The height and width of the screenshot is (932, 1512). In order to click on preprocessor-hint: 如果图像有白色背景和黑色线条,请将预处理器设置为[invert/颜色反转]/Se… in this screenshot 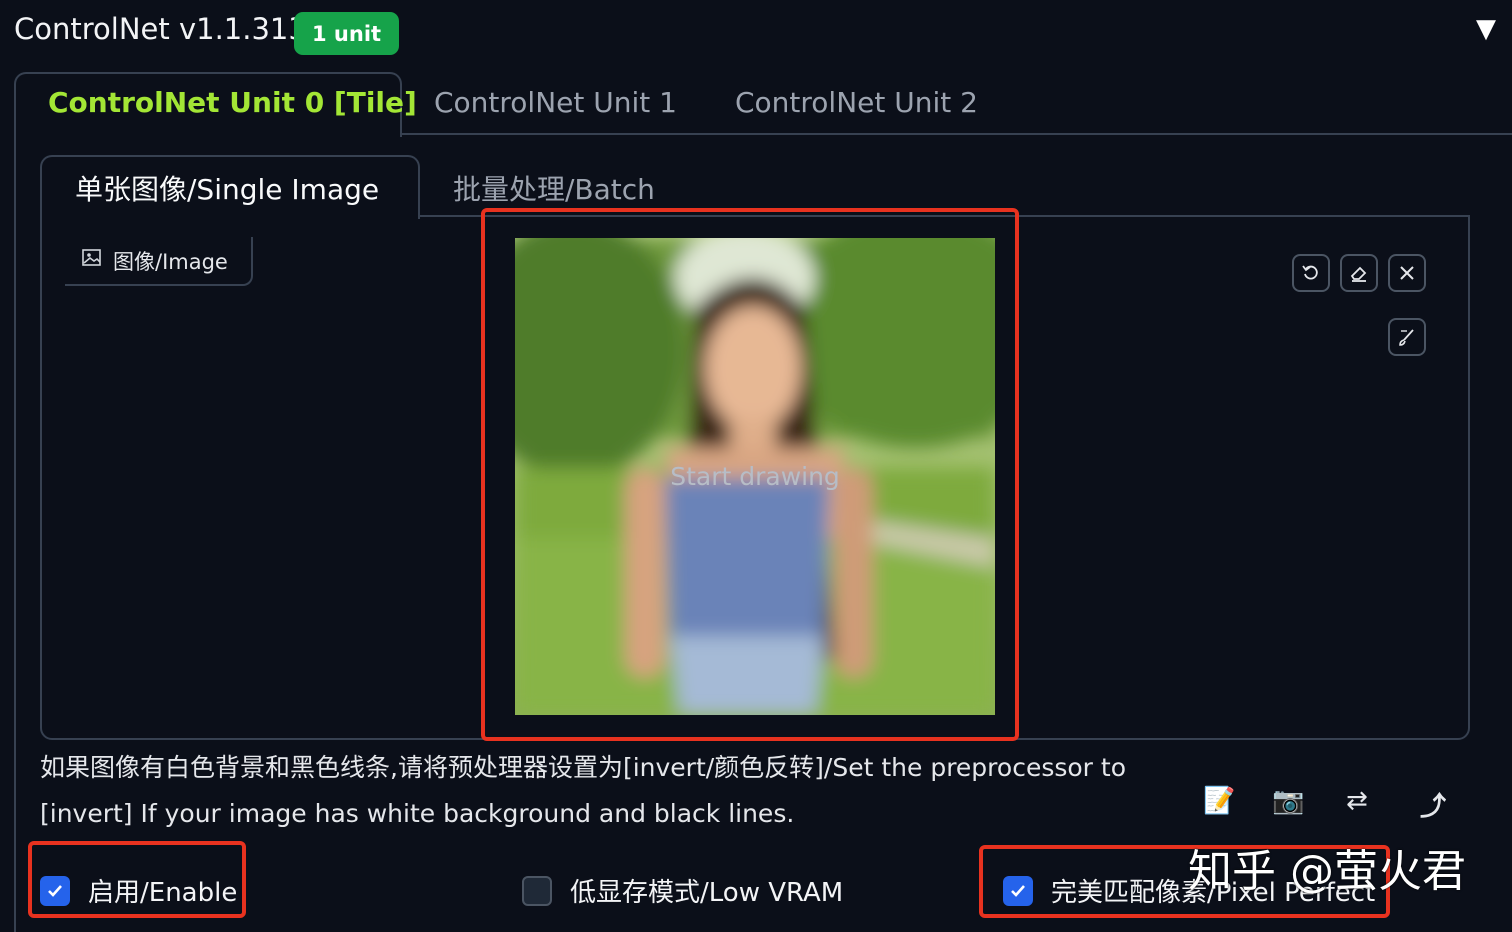, I will do `click(583, 790)`.